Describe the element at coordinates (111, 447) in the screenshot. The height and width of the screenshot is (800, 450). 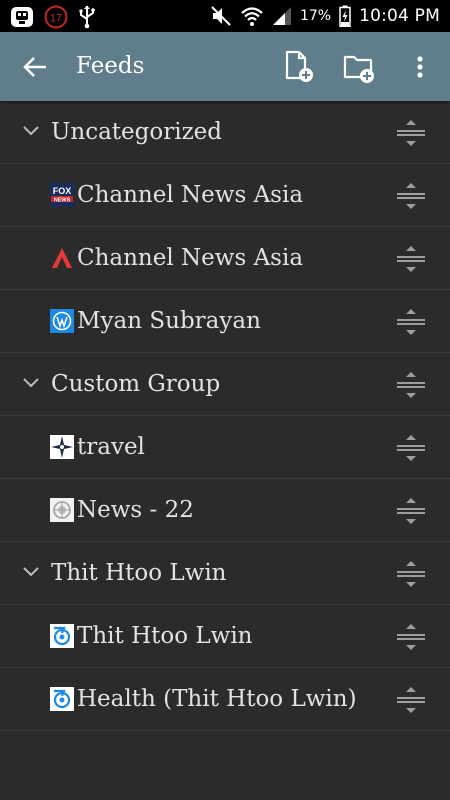
I see `feed-label: travel` at that location.